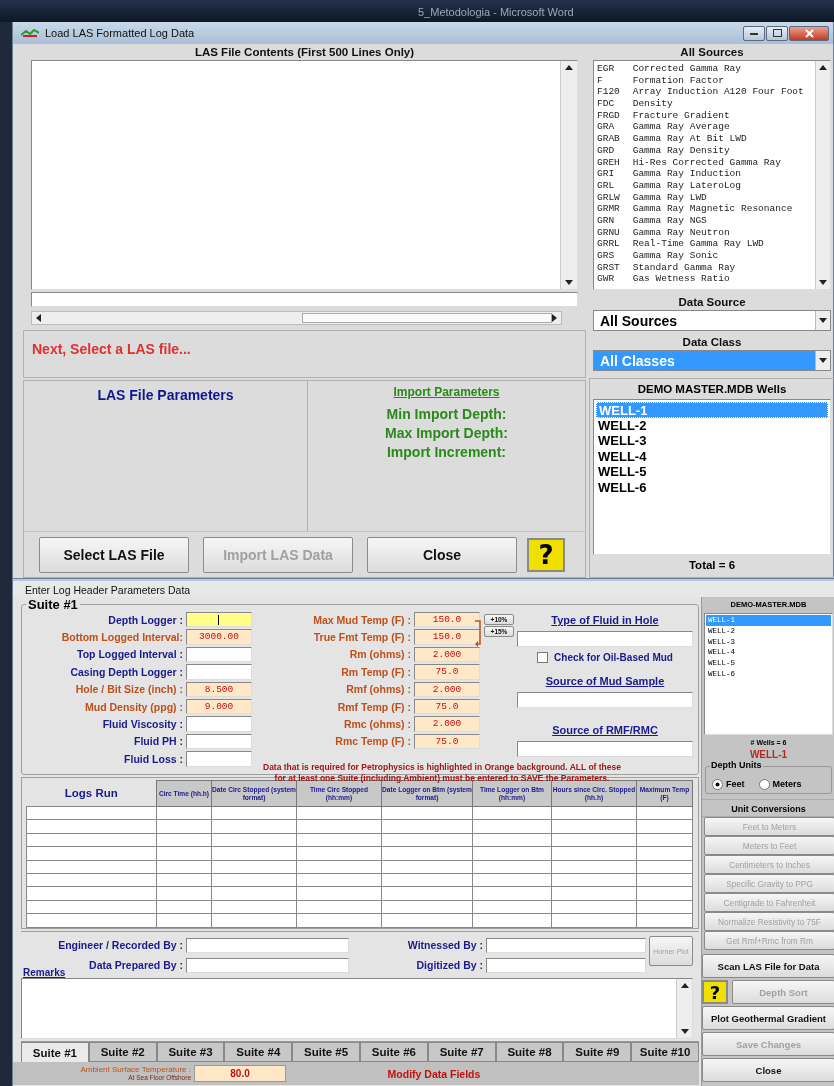 This screenshot has height=1086, width=834. I want to click on link: Type of Fluid in Hole, so click(605, 621).